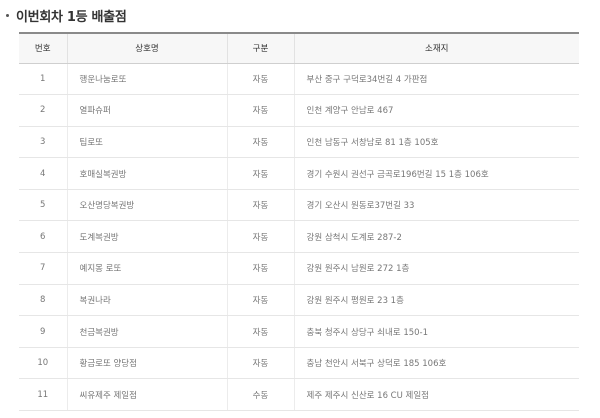 The image size is (600, 418). What do you see at coordinates (146, 79) in the screenshot?
I see `cell-store-name: 행운나눔로또` at bounding box center [146, 79].